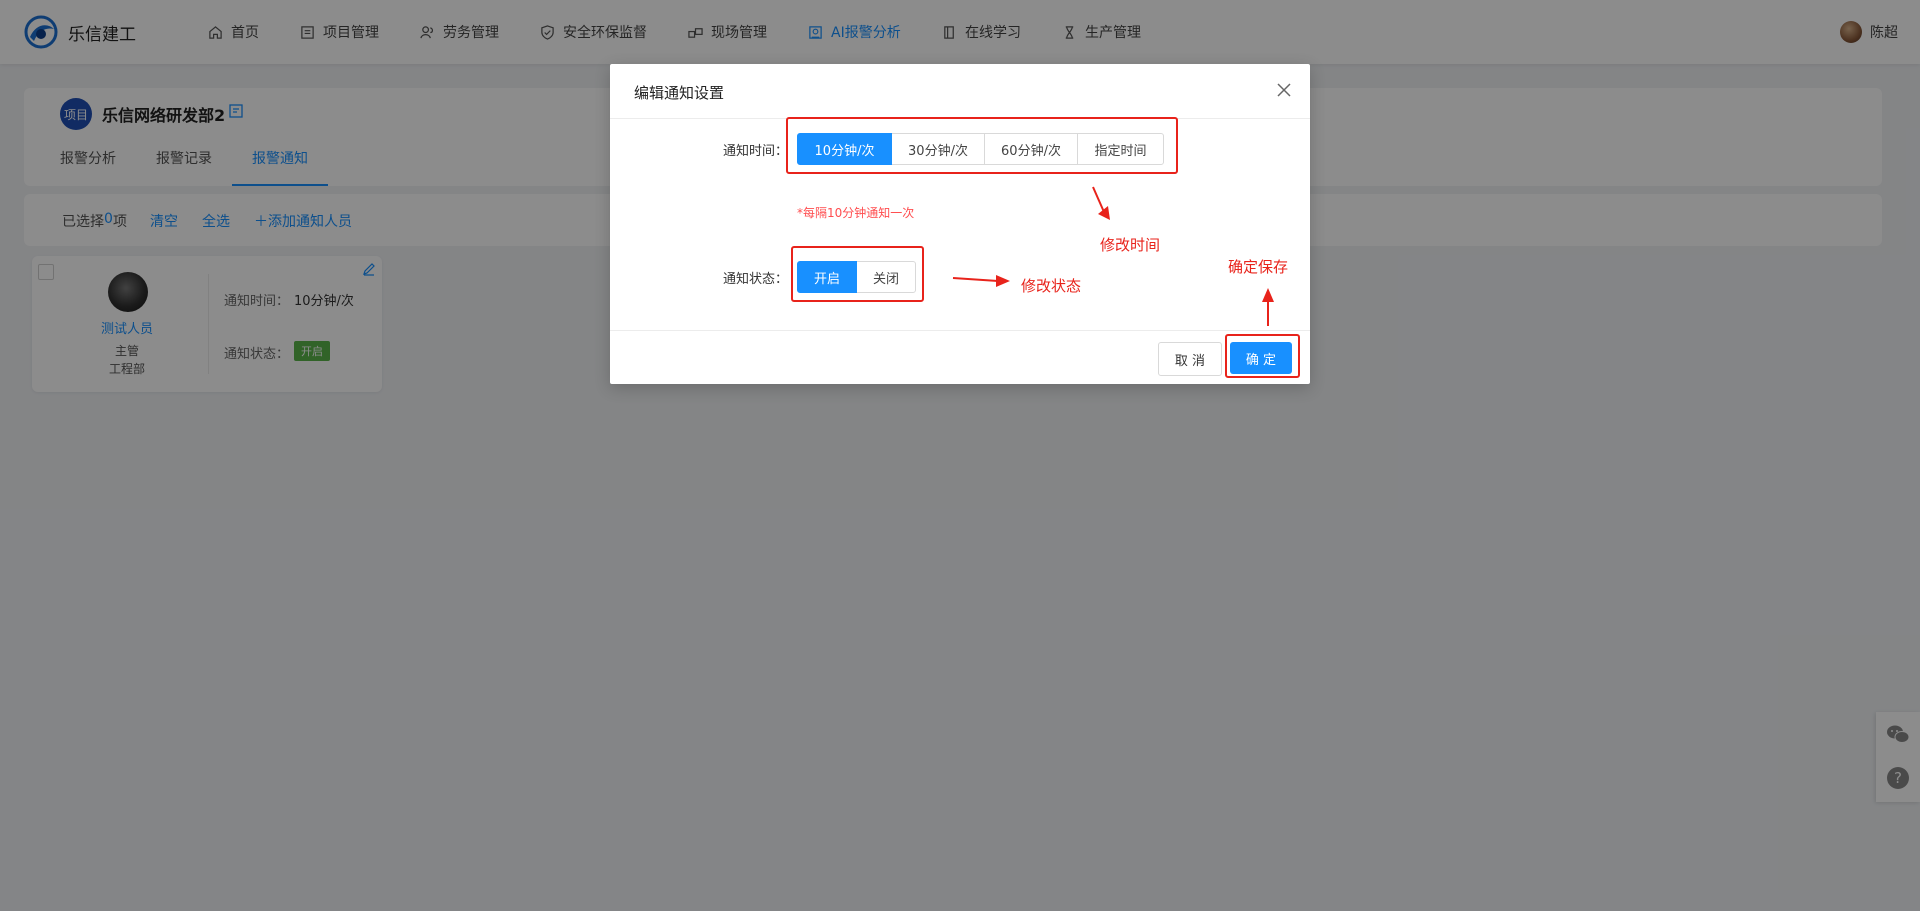 The height and width of the screenshot is (911, 1920). What do you see at coordinates (844, 149) in the screenshot?
I see `time-option-10: 10分钟/次` at bounding box center [844, 149].